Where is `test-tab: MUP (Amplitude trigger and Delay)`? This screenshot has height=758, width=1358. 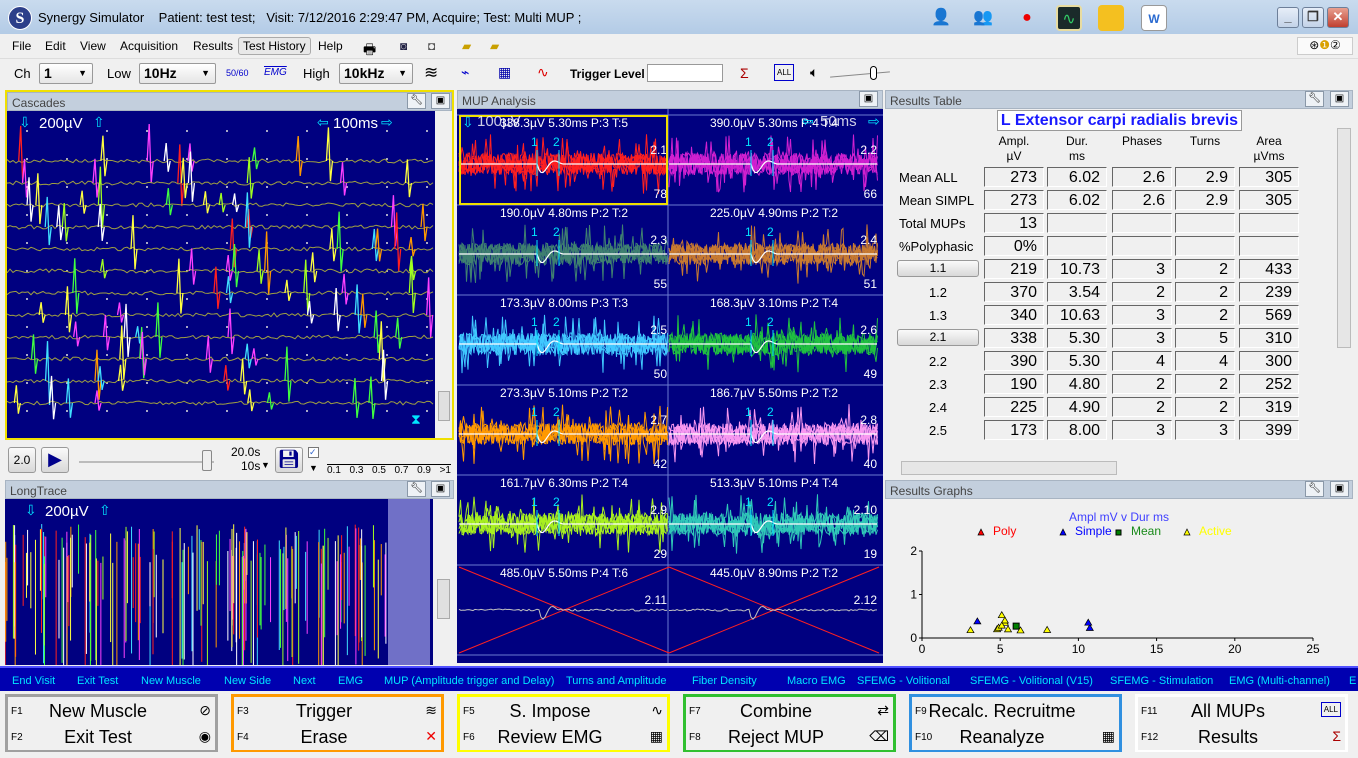 test-tab: MUP (Amplitude trigger and Delay) is located at coordinates (469, 681).